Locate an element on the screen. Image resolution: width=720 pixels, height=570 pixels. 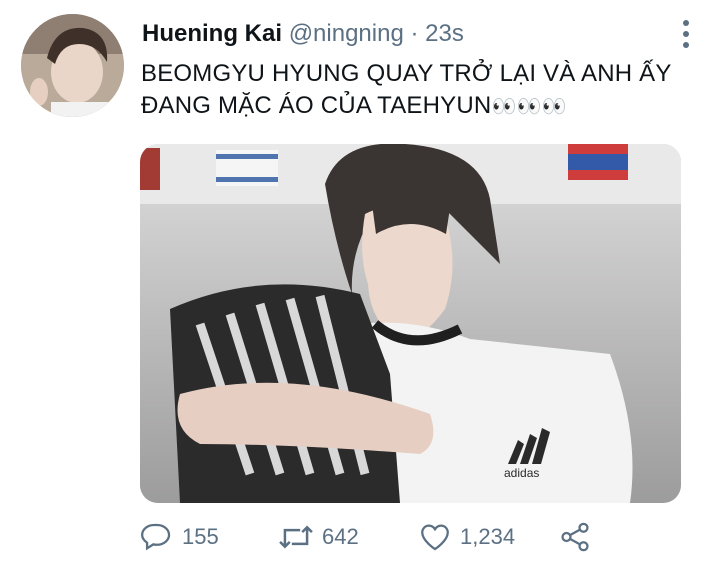
like-count: 1,234 is located at coordinates (488, 536).